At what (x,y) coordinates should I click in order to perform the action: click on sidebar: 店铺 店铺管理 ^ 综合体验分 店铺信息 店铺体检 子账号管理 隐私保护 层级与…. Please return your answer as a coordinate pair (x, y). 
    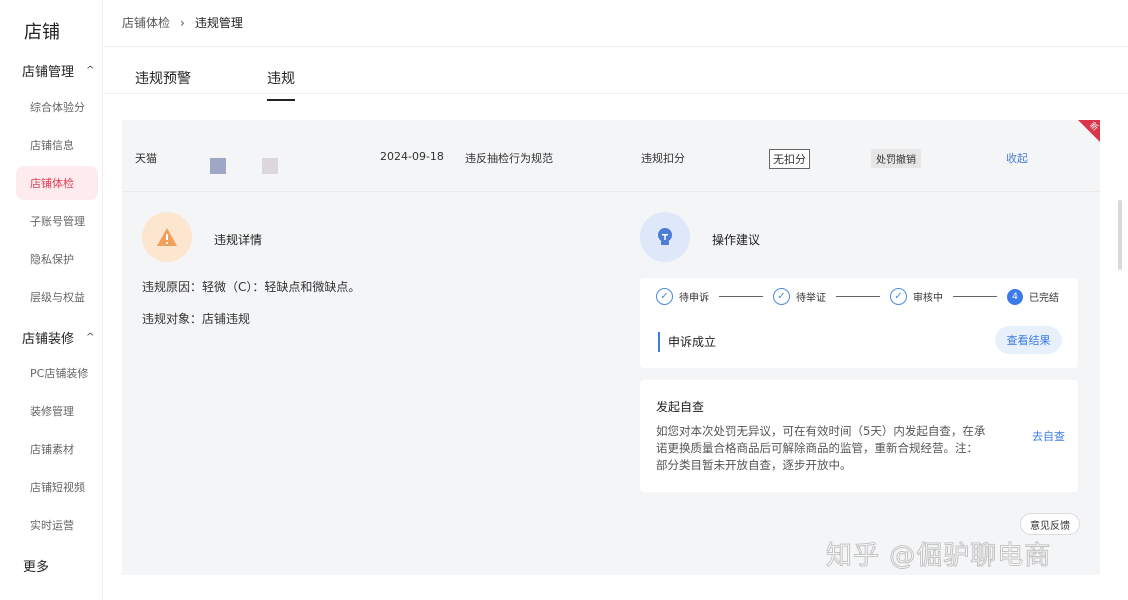
    Looking at the image, I should click on (51, 300).